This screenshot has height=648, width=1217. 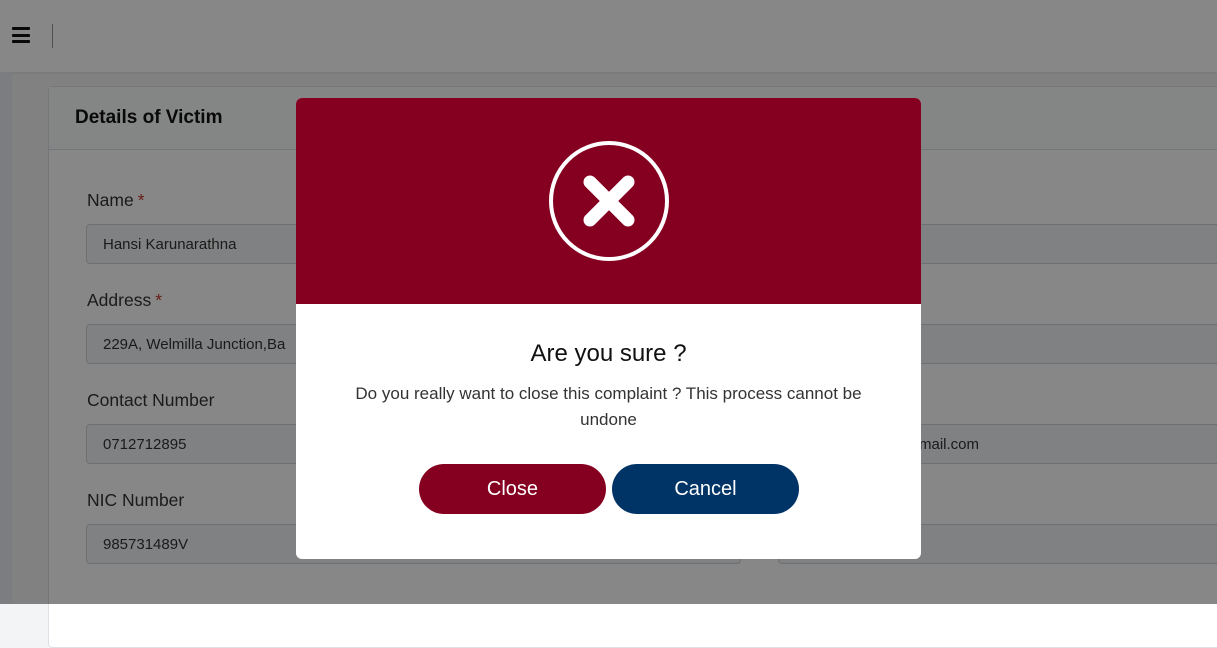 What do you see at coordinates (609, 489) in the screenshot?
I see `dialog-actions: Close Cancel` at bounding box center [609, 489].